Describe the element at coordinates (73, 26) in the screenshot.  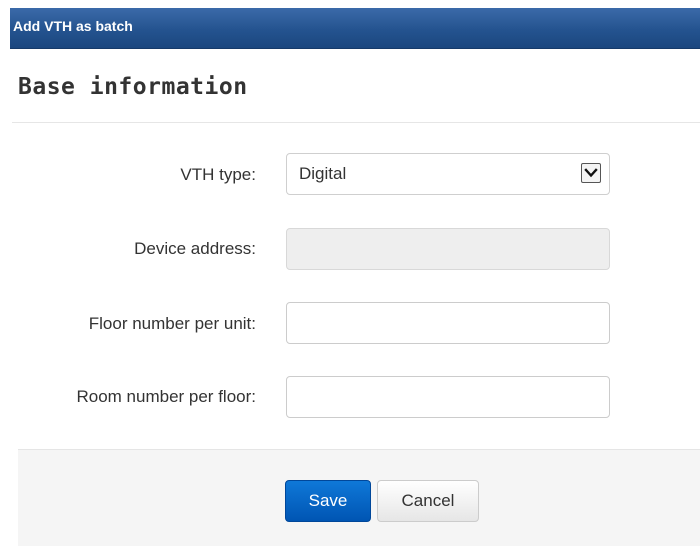
I see `dialog-title: Add VTH as batch` at that location.